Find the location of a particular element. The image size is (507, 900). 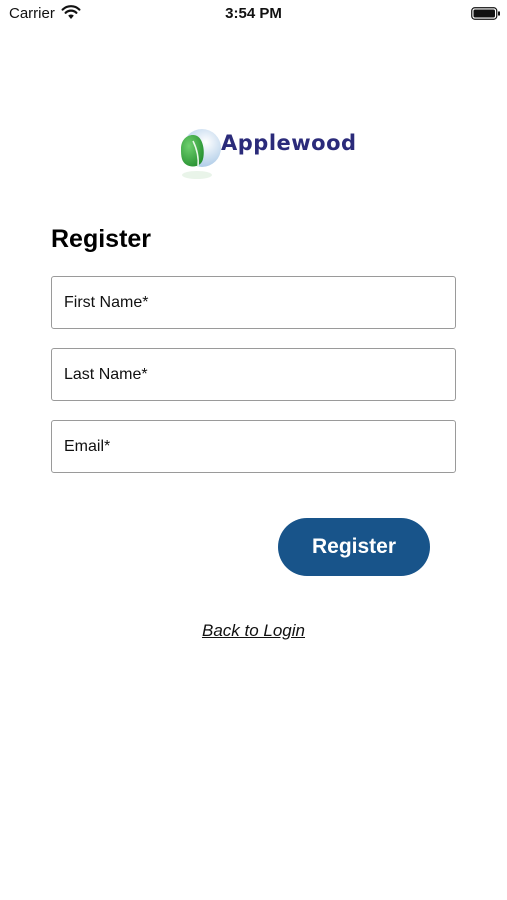

status-bar: Carrier 3:54 PM is located at coordinates (253, 14).